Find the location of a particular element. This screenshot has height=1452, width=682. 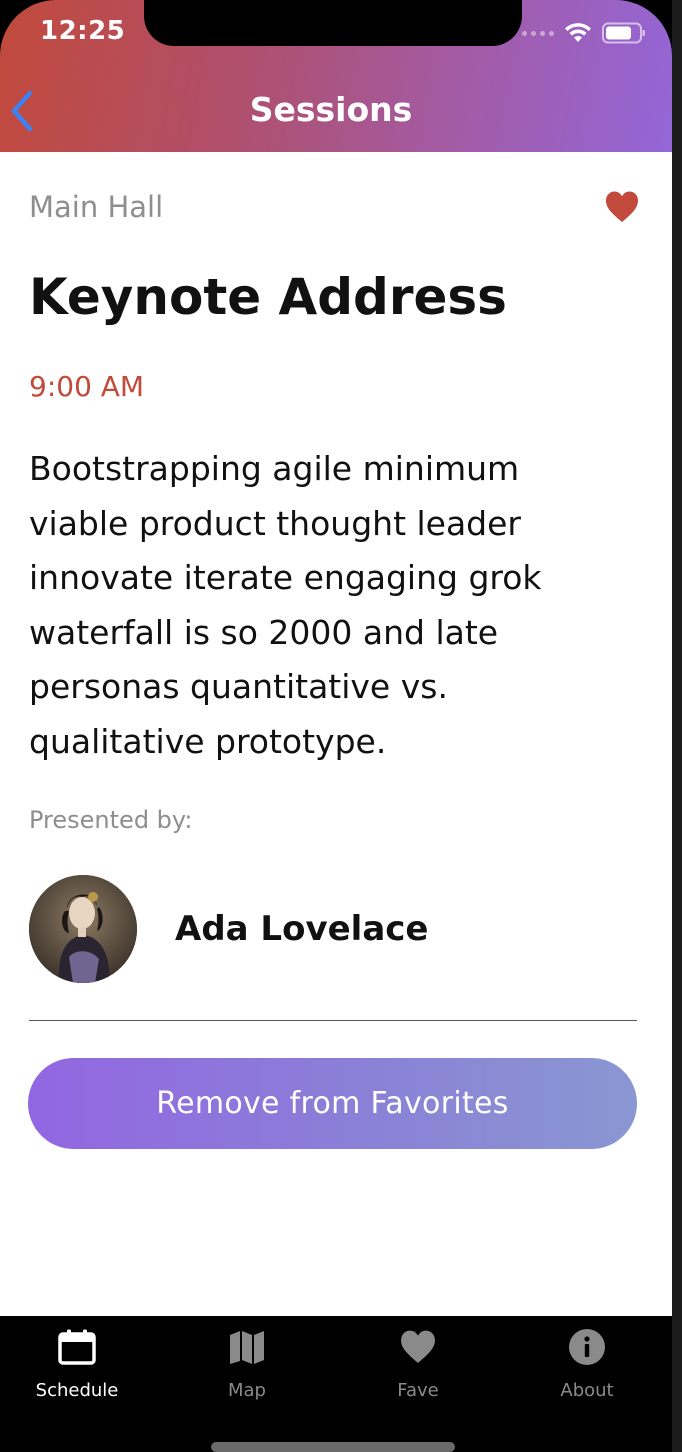

info-icon is located at coordinates (587, 1347).